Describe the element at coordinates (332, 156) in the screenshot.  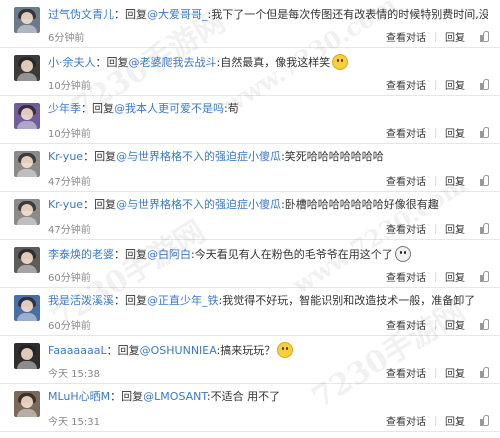
I see `comment-body: :笑死哈哈哈哈哈哈哈` at that location.